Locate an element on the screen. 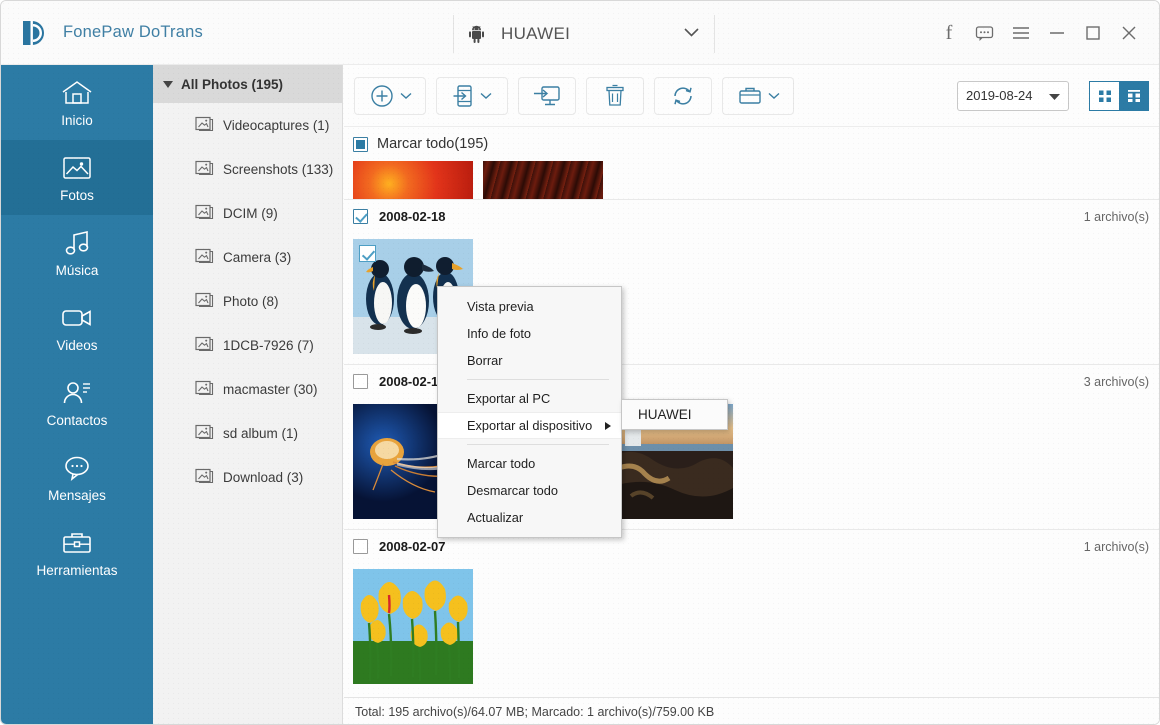 The width and height of the screenshot is (1160, 725). photo-icon is located at coordinates (77, 168).